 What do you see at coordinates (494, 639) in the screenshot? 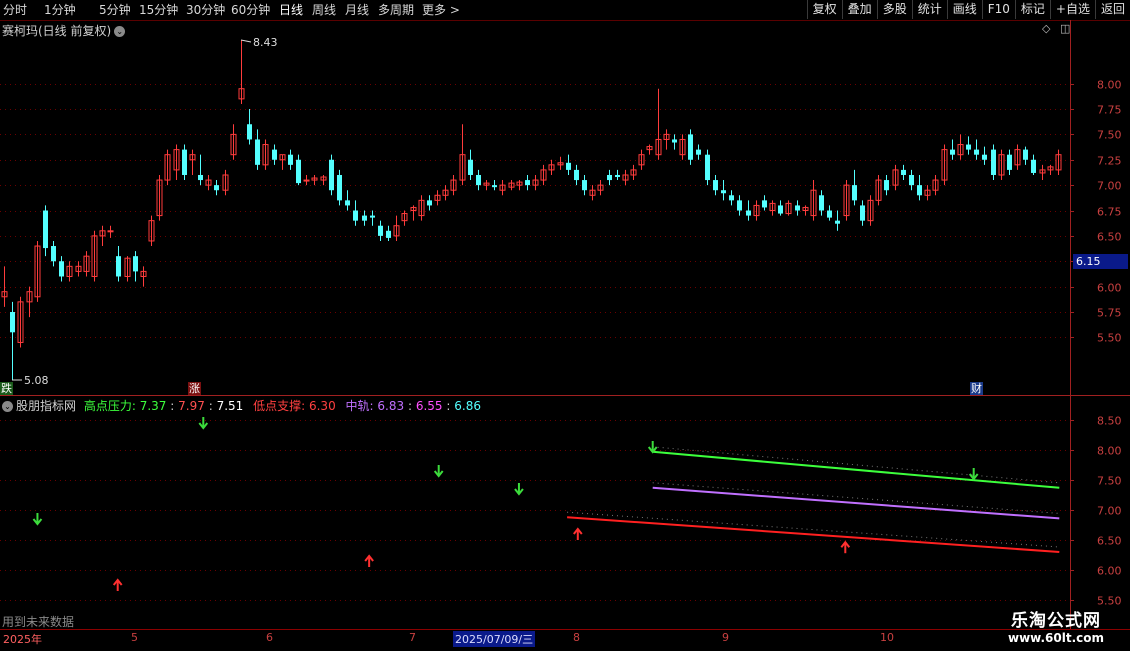
I see `time-cursor-label: 2025/07/09/三` at bounding box center [494, 639].